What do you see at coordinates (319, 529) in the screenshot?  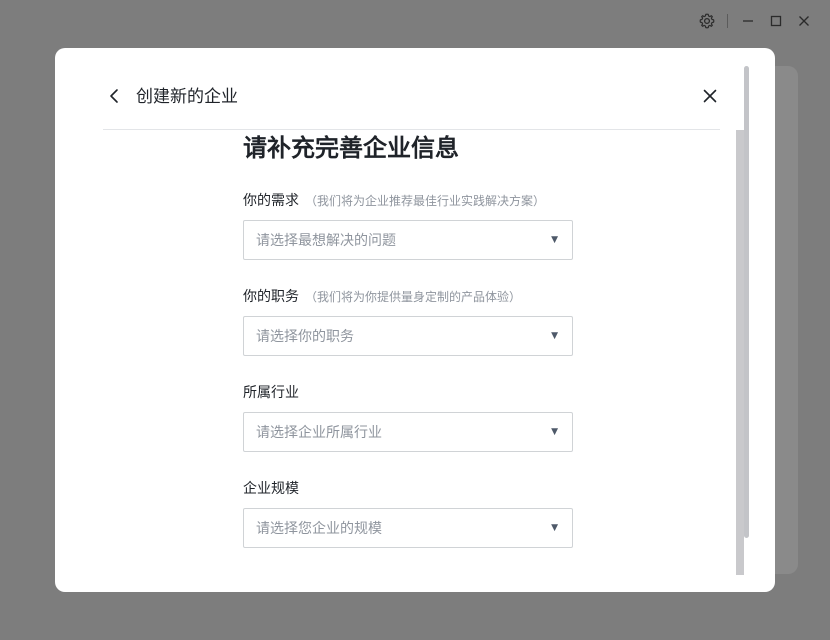 I see `select-placeholder: 请选择您企业的规模` at bounding box center [319, 529].